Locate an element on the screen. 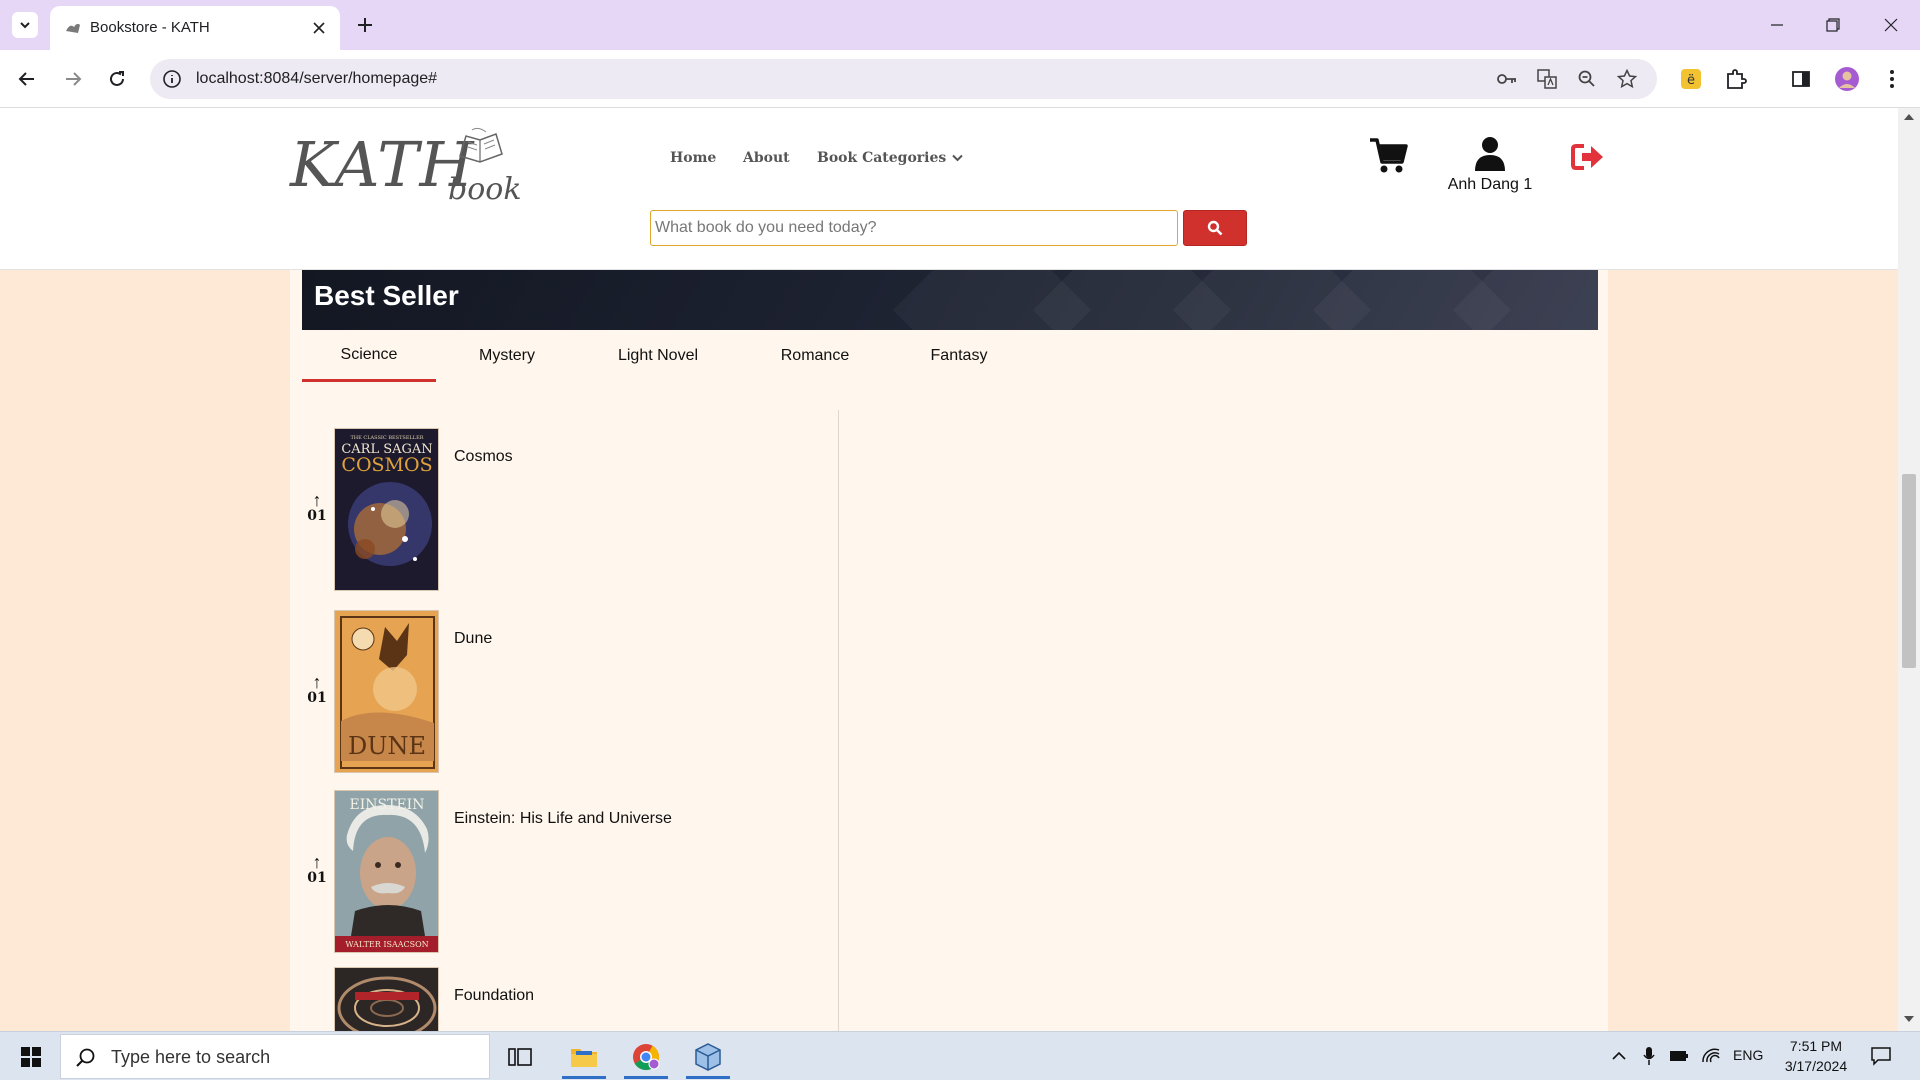  star-icon is located at coordinates (1627, 79).